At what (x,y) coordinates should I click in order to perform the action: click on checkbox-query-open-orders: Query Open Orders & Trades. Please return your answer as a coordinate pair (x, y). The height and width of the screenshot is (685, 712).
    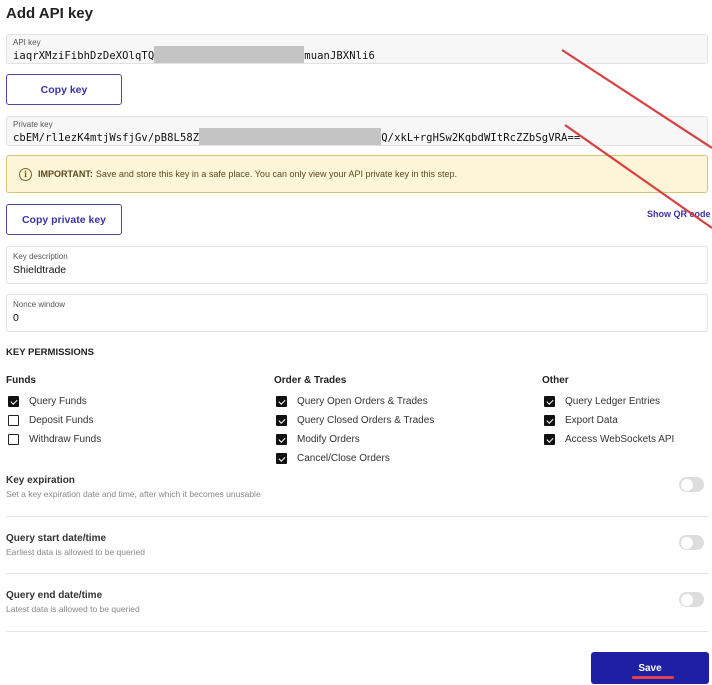
    Looking at the image, I should click on (354, 401).